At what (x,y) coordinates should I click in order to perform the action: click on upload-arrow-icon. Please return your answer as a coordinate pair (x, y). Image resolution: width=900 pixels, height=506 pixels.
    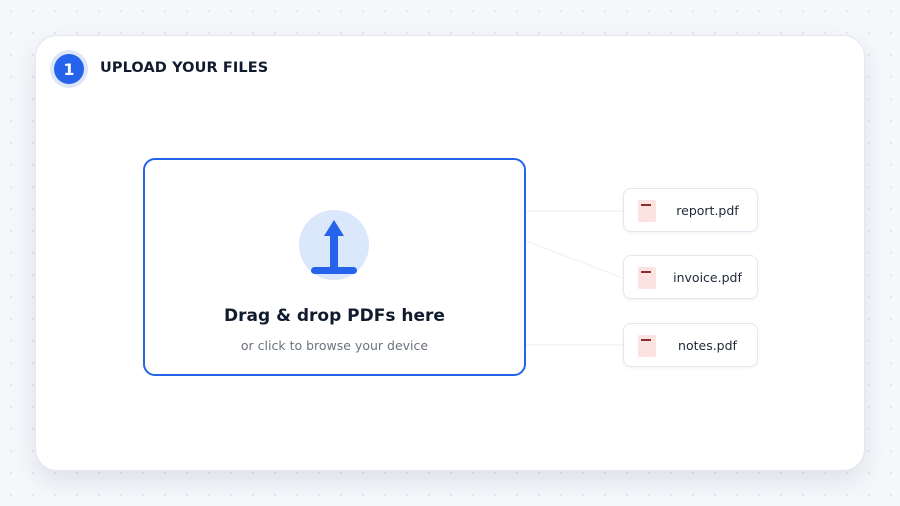
    Looking at the image, I should click on (334, 245).